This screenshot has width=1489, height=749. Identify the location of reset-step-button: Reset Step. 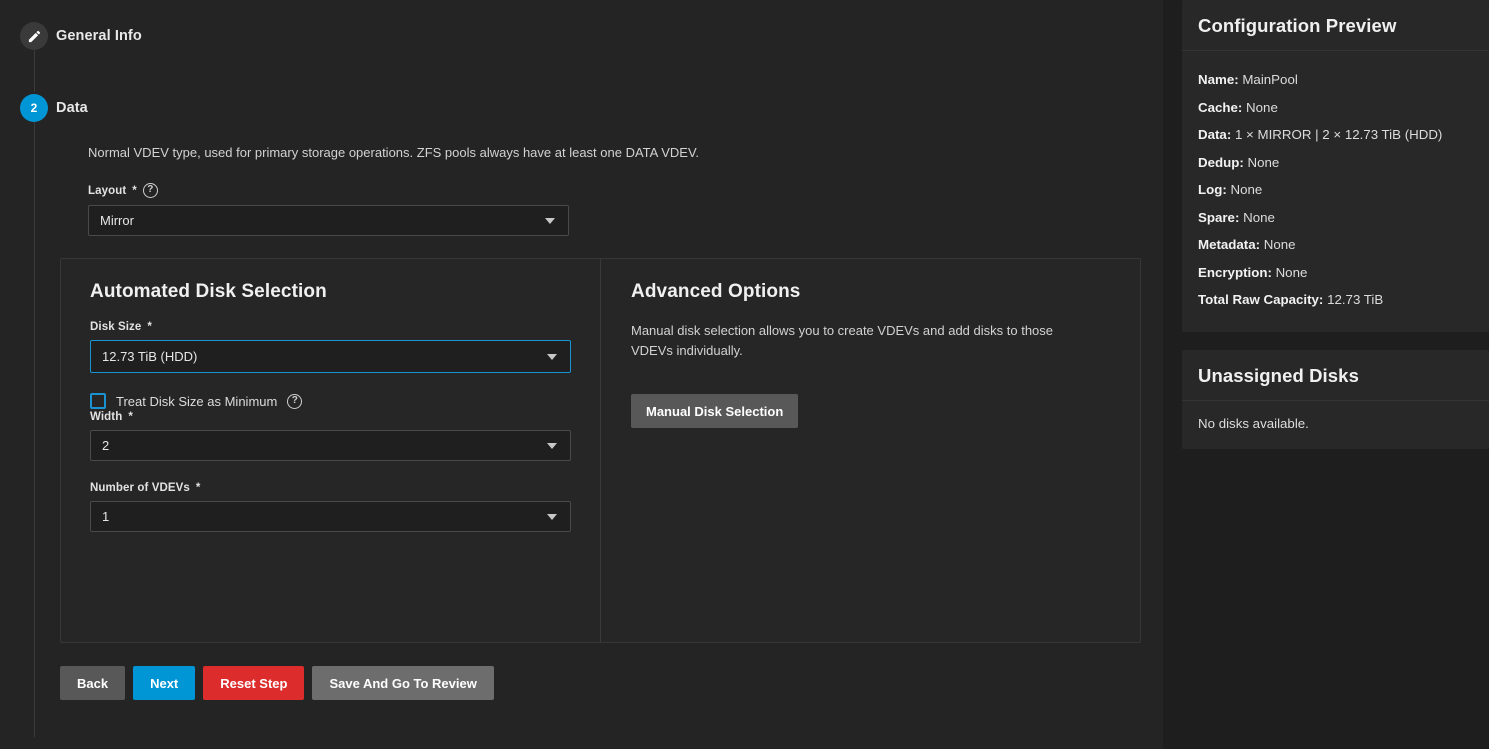
(254, 683).